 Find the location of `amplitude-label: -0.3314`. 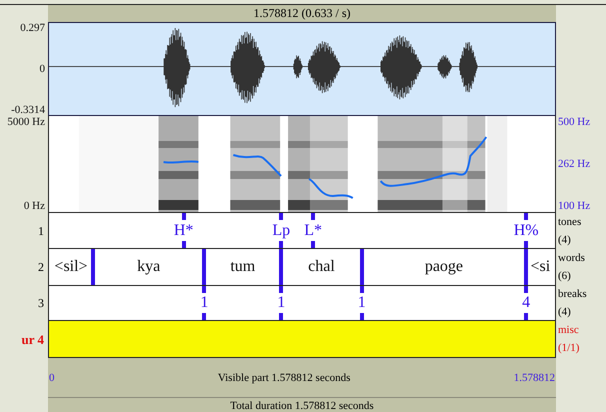

amplitude-label: -0.3314 is located at coordinates (28, 110).